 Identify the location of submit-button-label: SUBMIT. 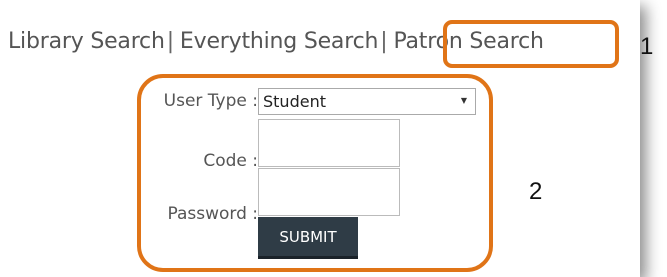
(308, 236).